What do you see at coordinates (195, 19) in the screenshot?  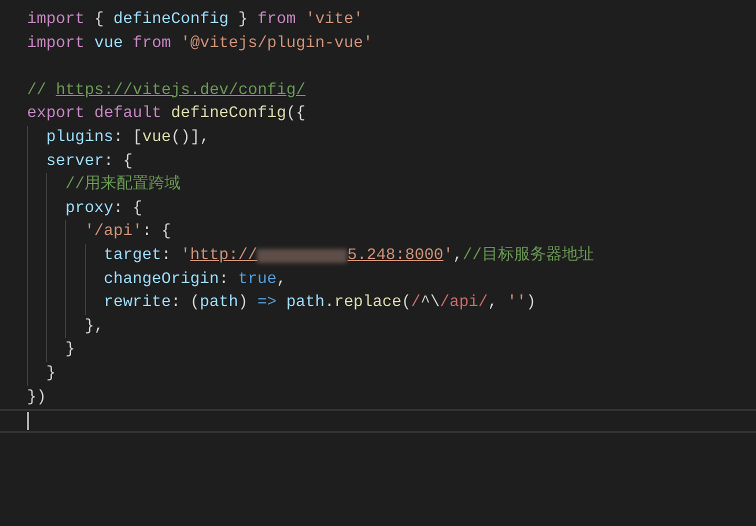 I see `code-text: import { defineConfig } from 'vite'` at bounding box center [195, 19].